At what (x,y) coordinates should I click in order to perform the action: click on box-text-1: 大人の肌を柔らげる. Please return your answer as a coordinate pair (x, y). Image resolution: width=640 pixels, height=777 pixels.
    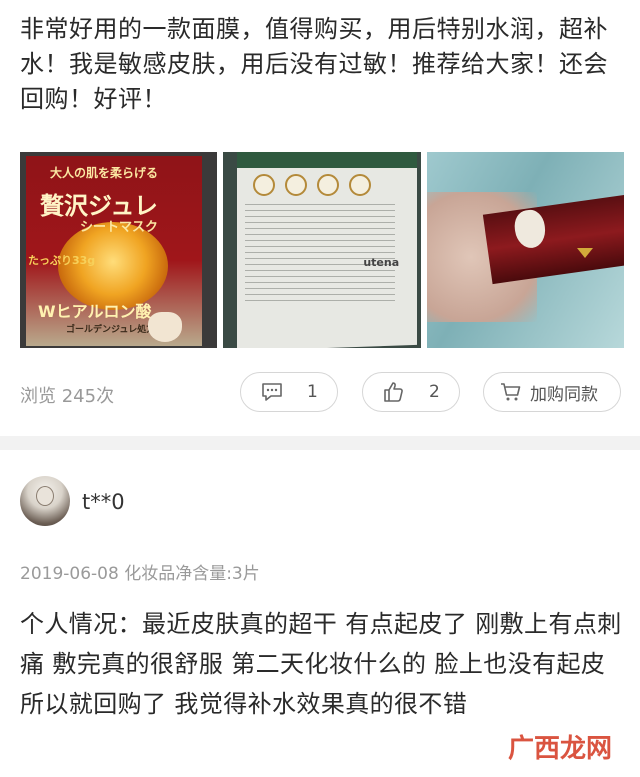
    Looking at the image, I should click on (104, 173).